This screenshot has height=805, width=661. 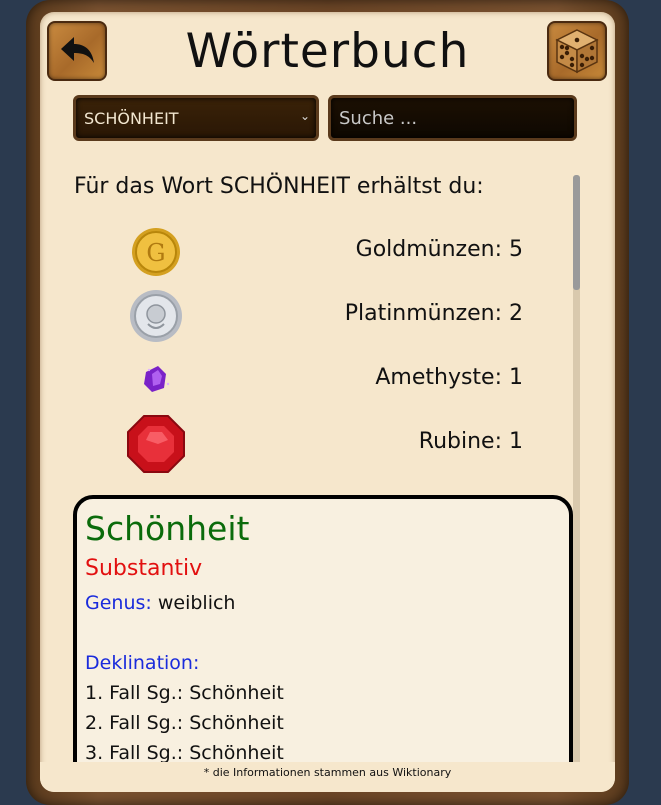 I want to click on reward-intro: Für das Wort SCHÖNHEIT erhältst du:, so click(x=279, y=186).